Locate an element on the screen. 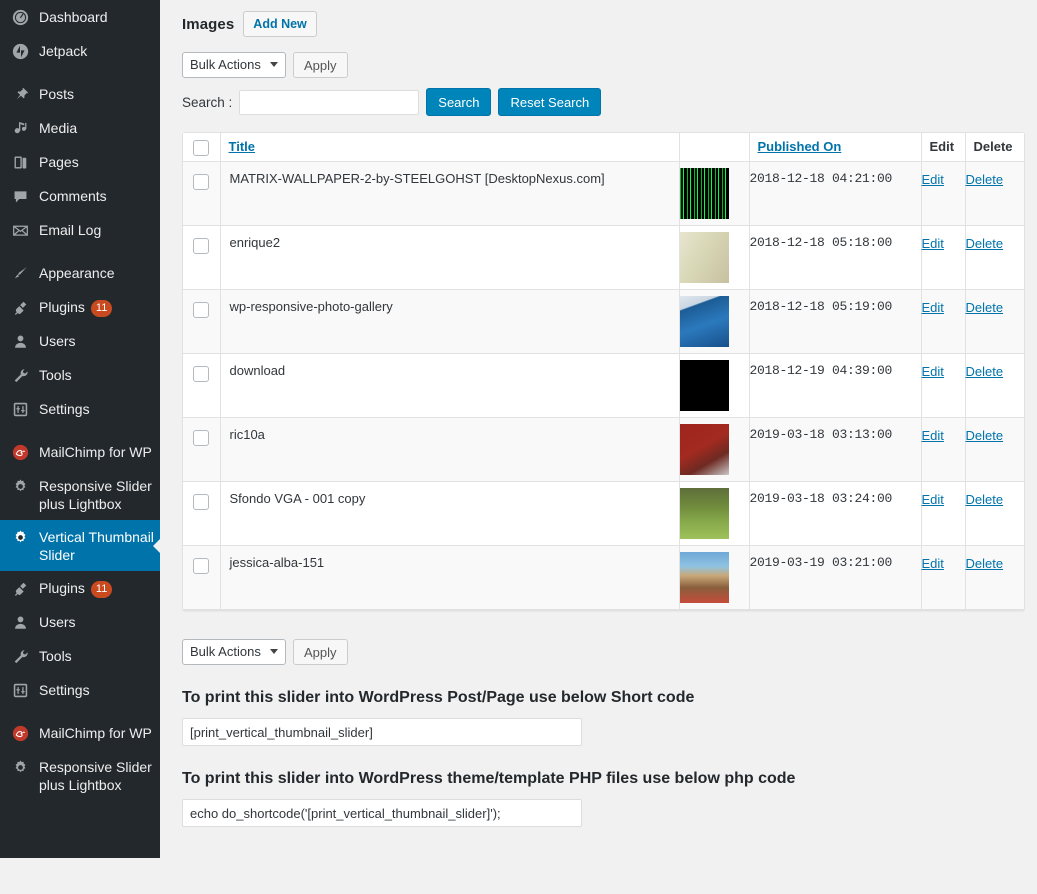 This screenshot has height=894, width=1037. add-new-button: Add New is located at coordinates (280, 24).